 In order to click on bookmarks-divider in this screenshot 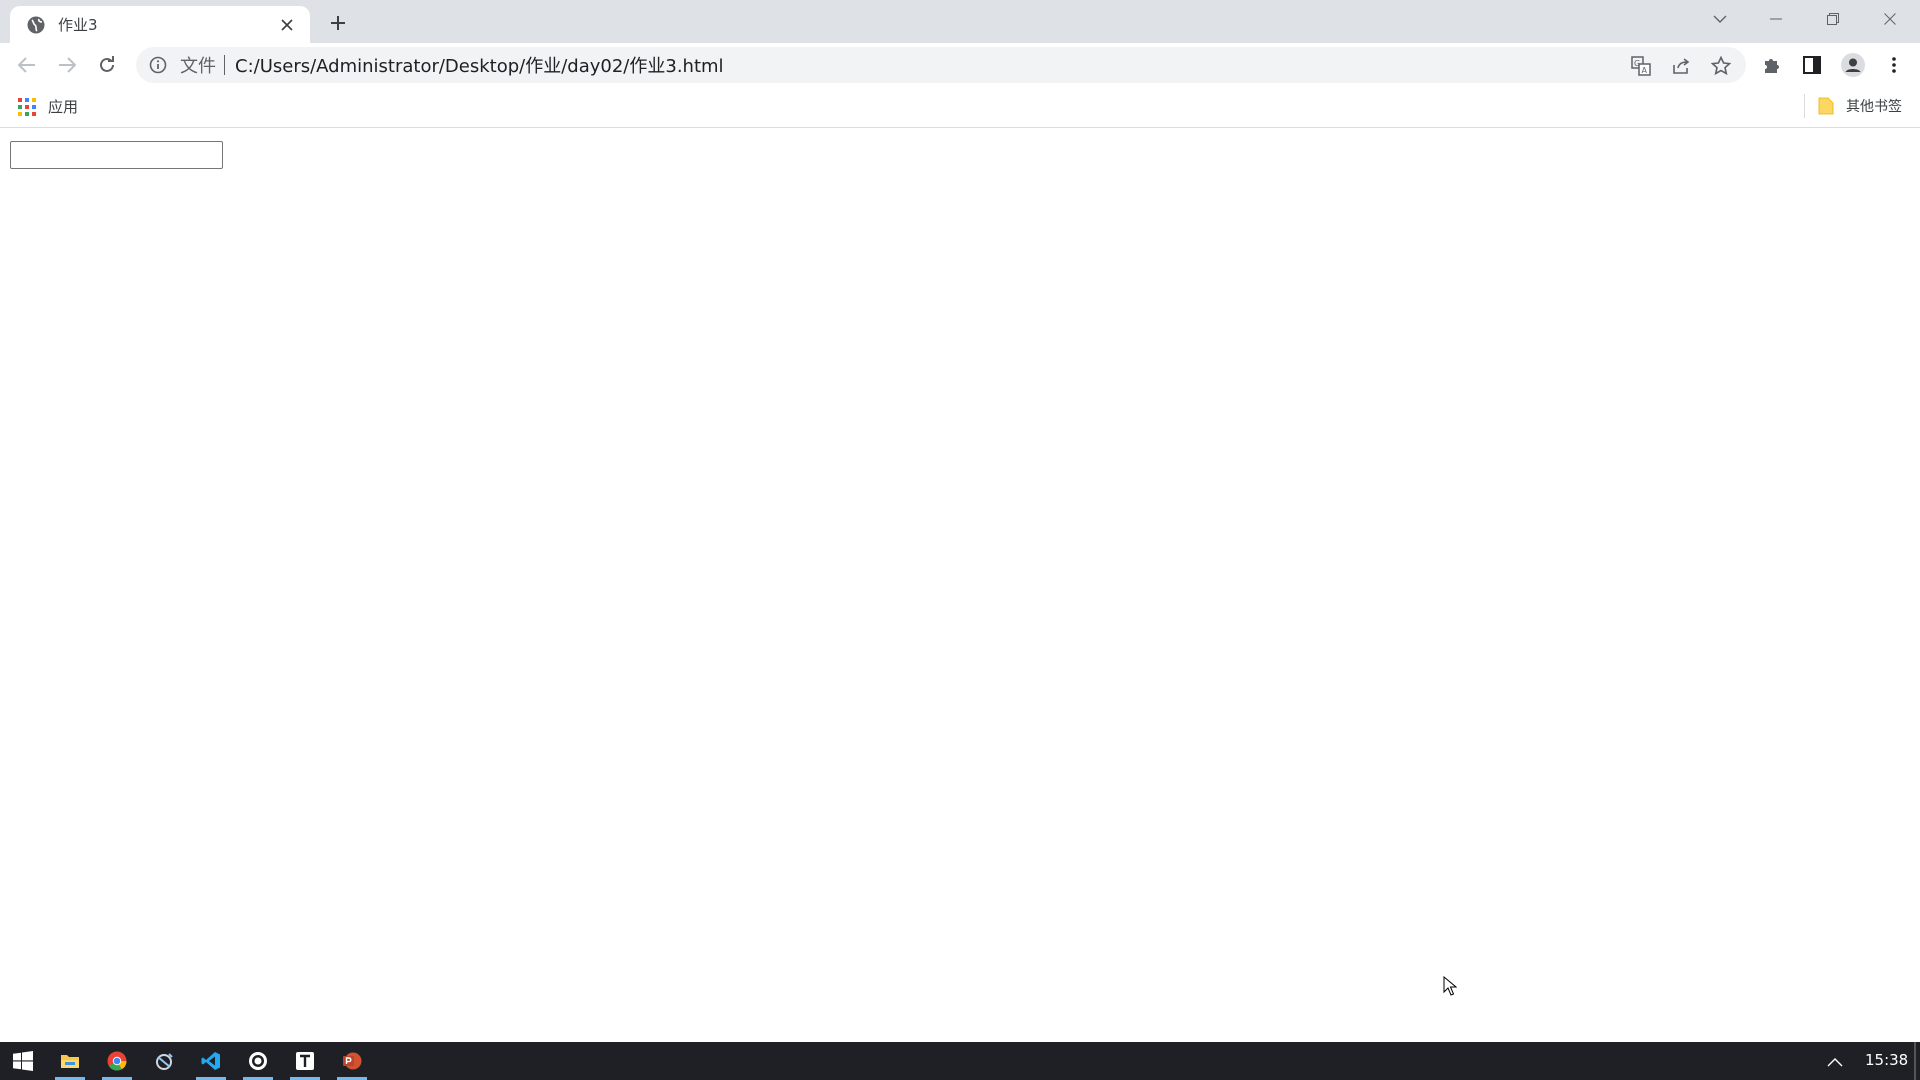, I will do `click(1804, 106)`.